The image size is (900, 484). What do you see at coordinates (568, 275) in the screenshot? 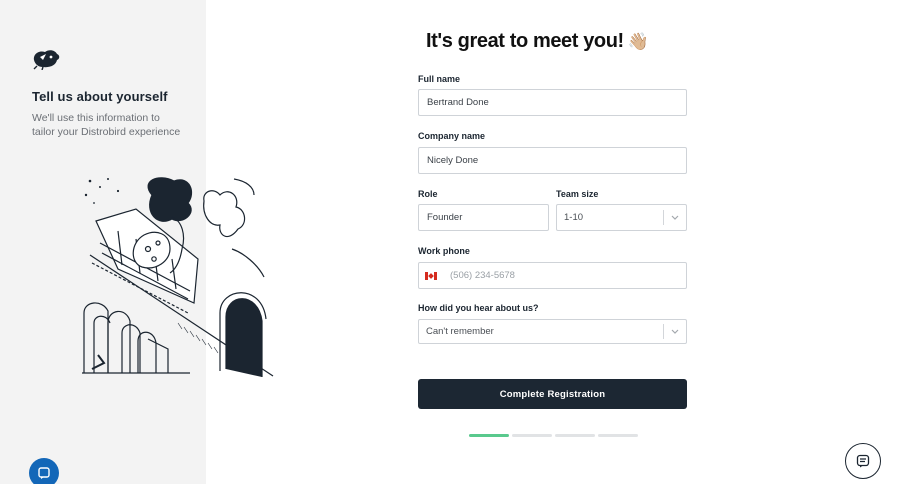
I see `work-phone-input` at bounding box center [568, 275].